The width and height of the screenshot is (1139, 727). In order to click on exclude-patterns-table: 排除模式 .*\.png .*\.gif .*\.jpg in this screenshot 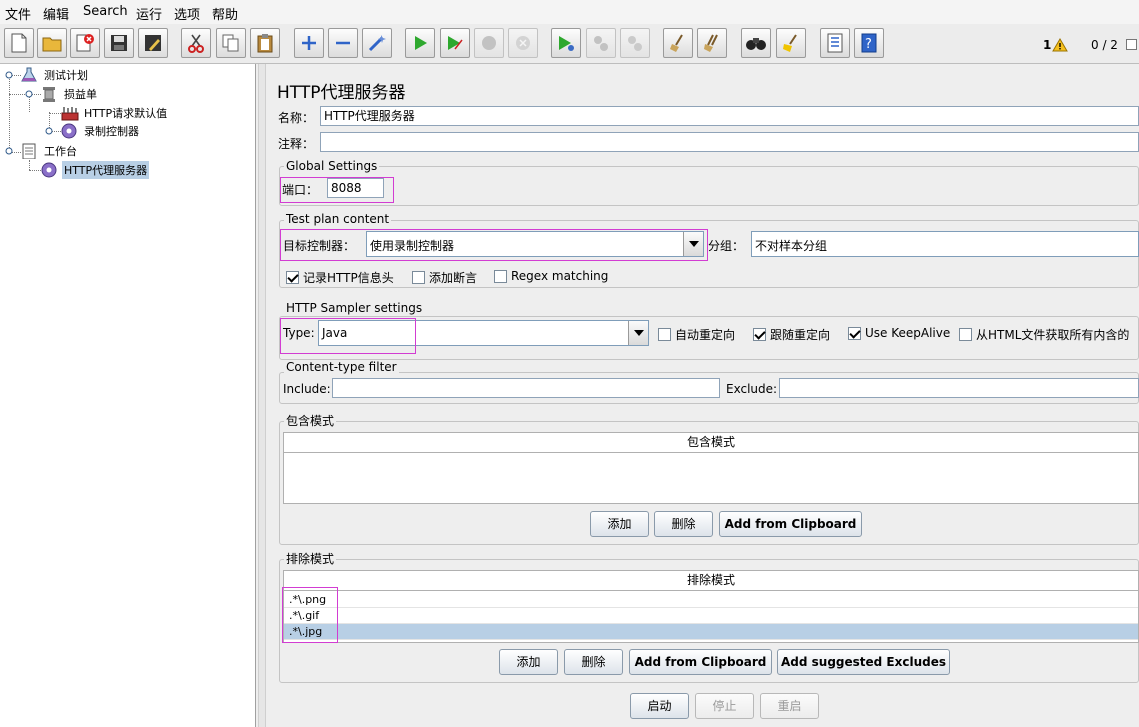, I will do `click(711, 606)`.